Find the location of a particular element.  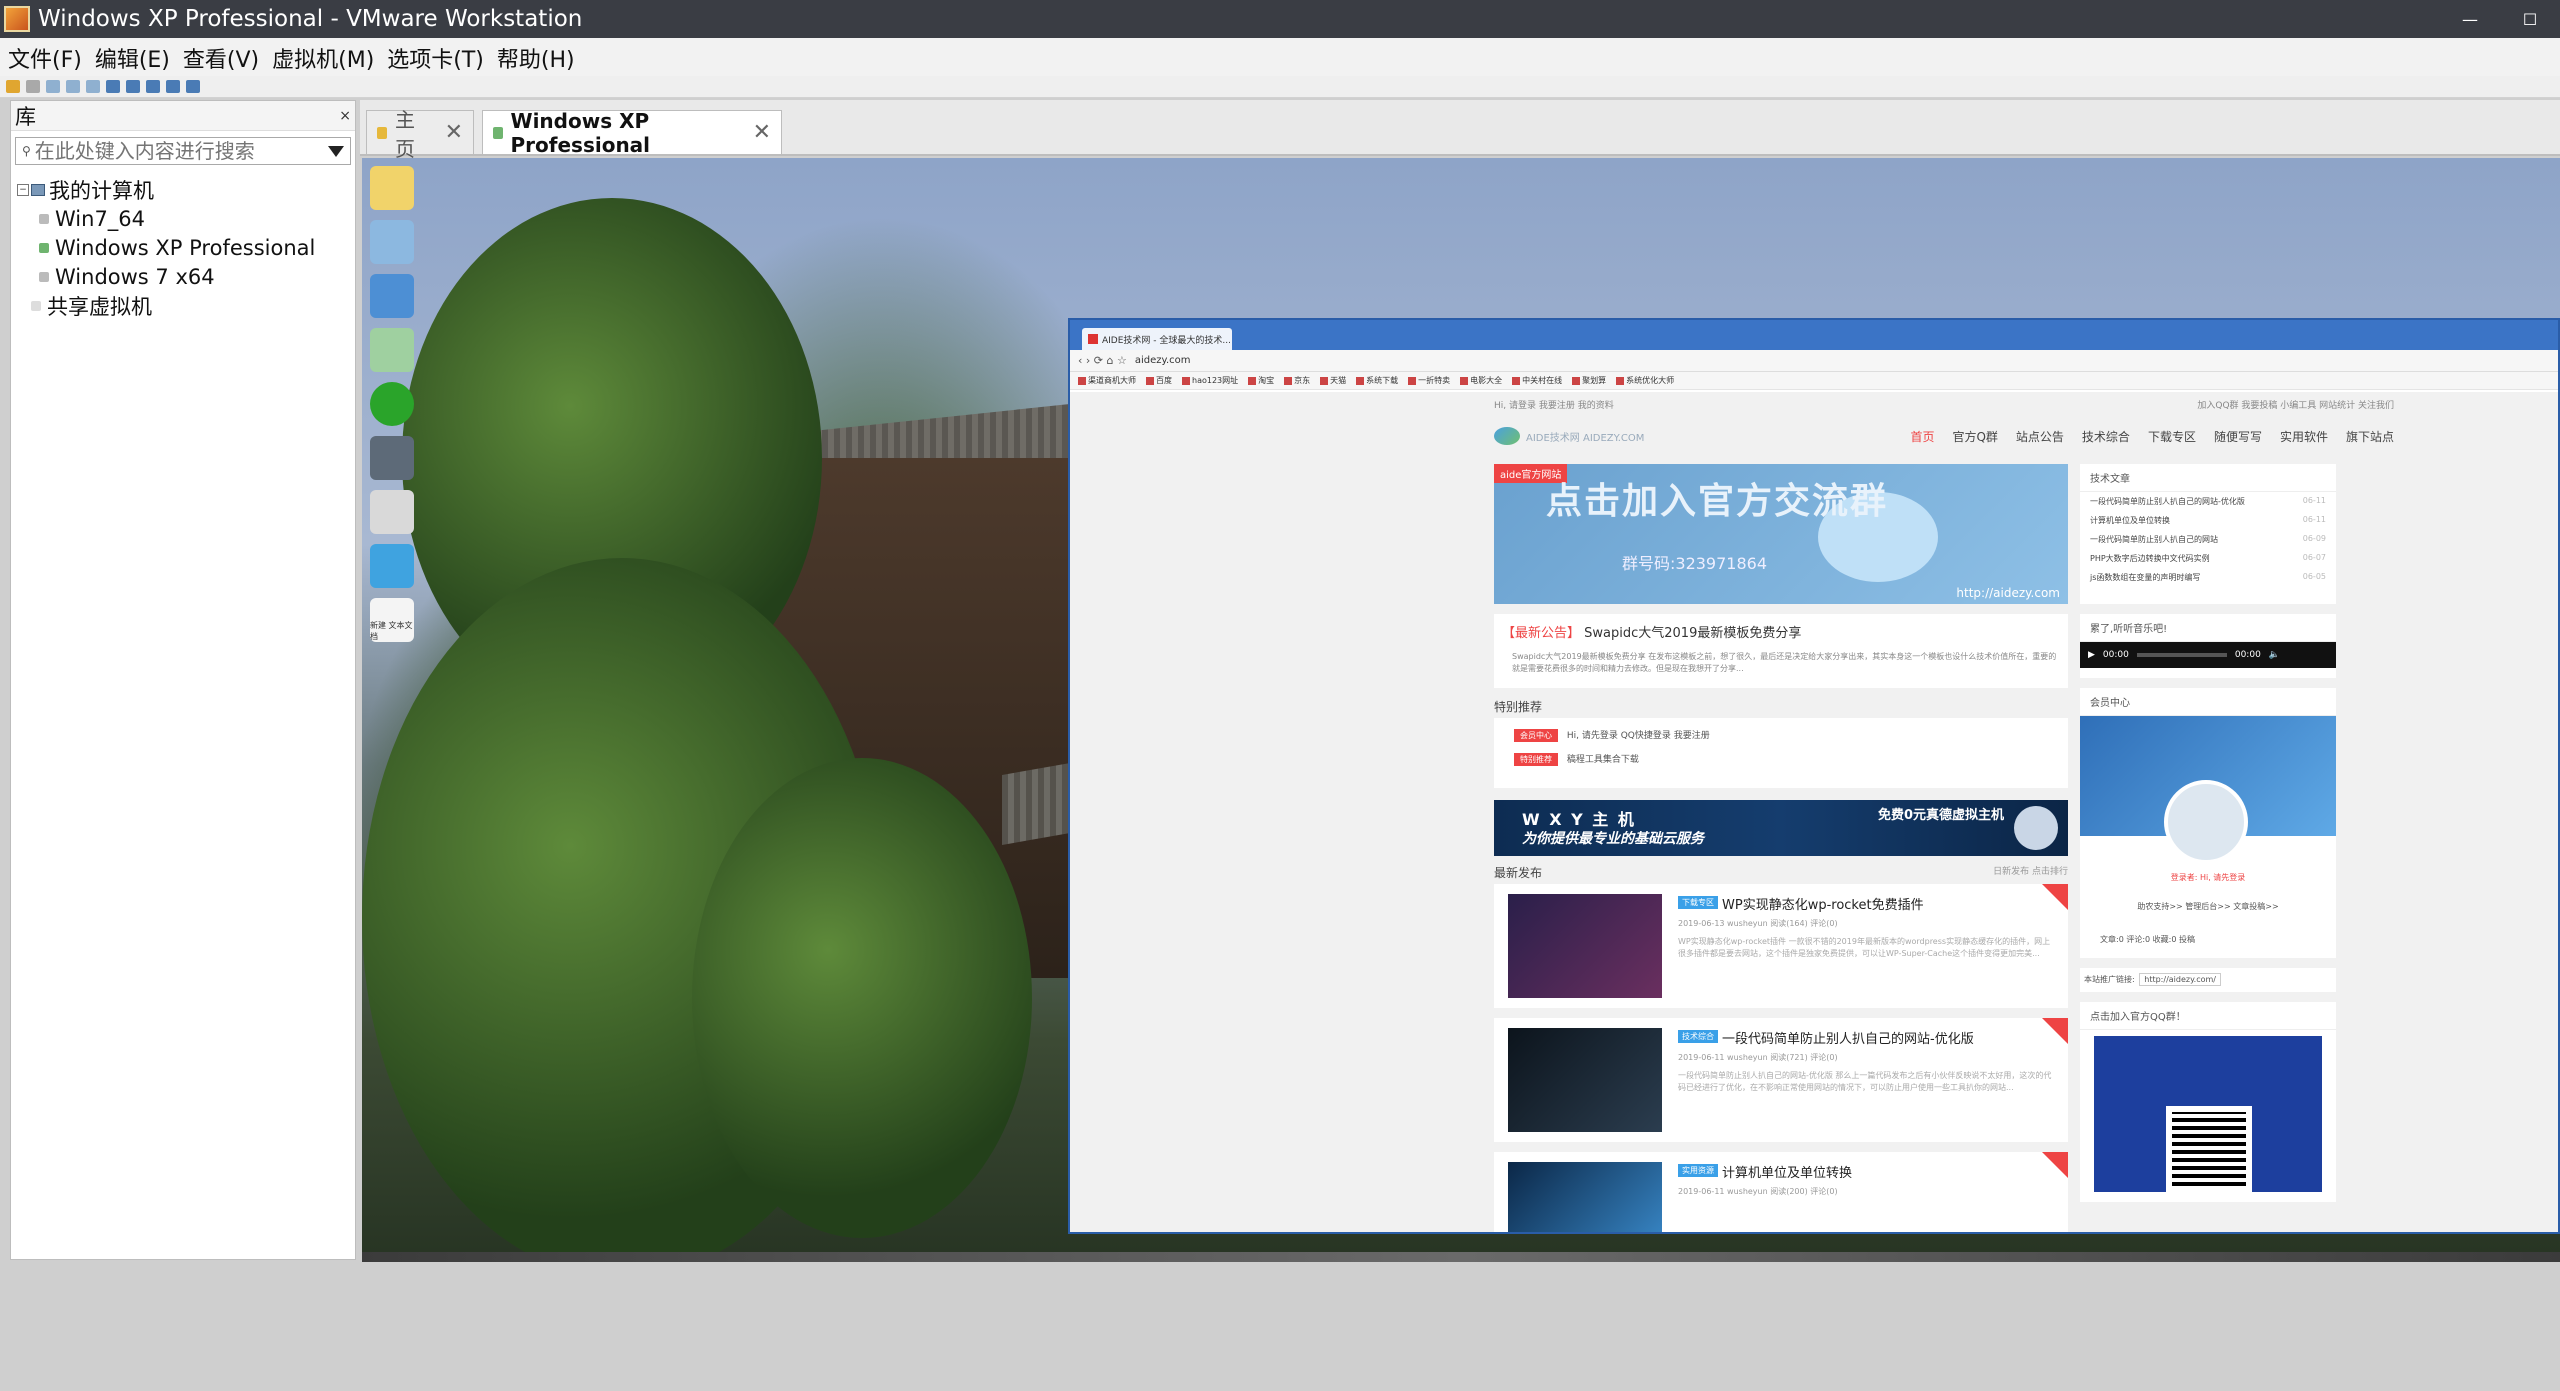

post-title: 一段代码简单防止别人扒自己的网站-优化版 is located at coordinates (1848, 1037).